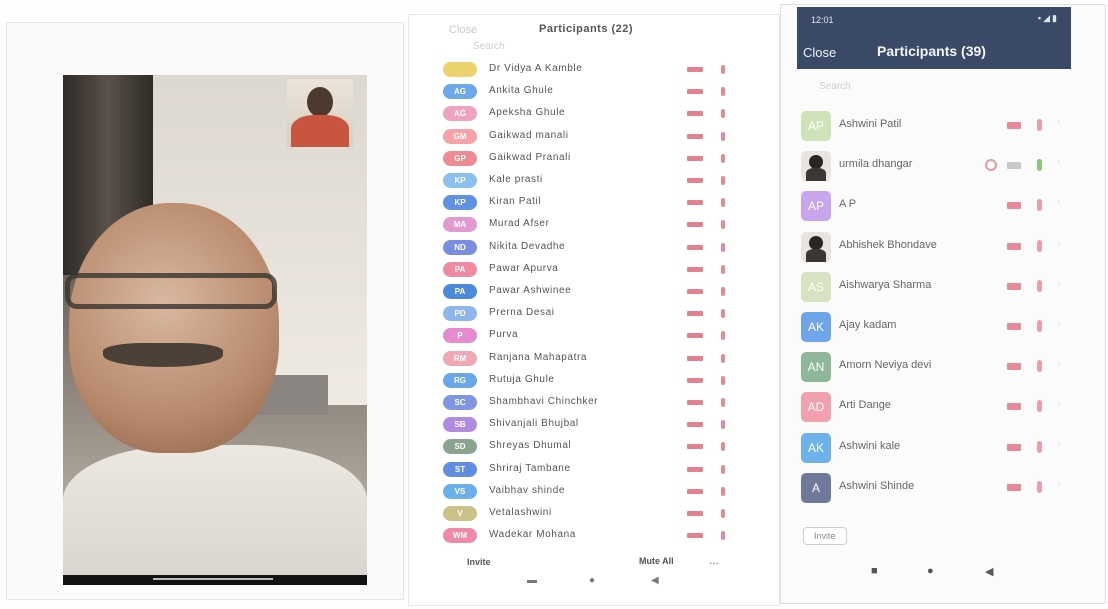 The image size is (1108, 609). What do you see at coordinates (951, 367) in the screenshot?
I see `participant-row: AN Amorn Neviya devi ›` at bounding box center [951, 367].